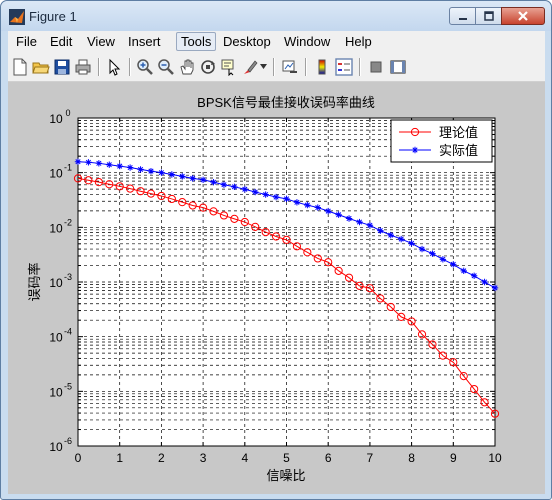 The width and height of the screenshot is (552, 500). Describe the element at coordinates (119, 458) in the screenshot. I see `x-tick-label: 1` at that location.